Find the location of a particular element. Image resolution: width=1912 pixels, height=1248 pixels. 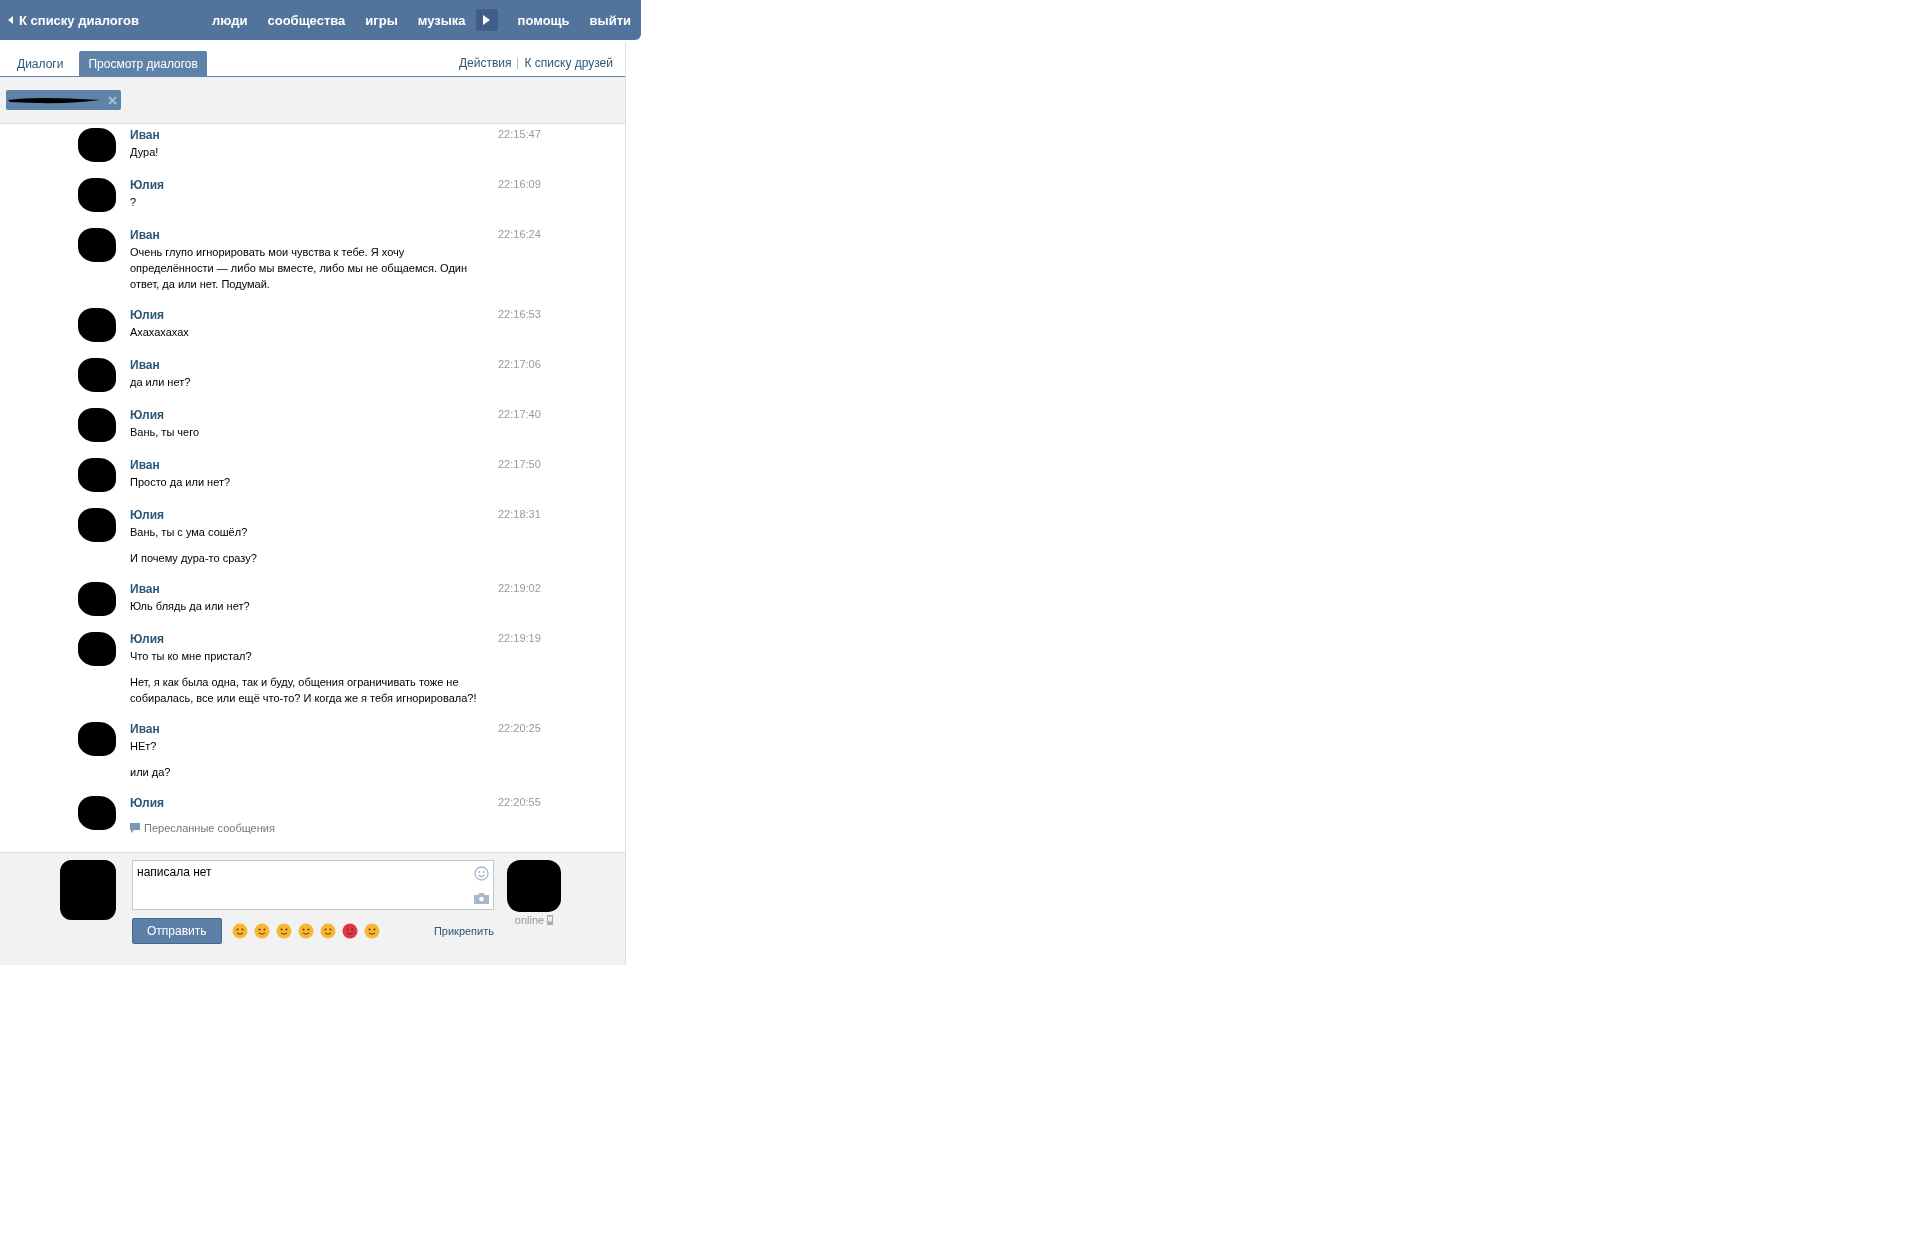

message-text: или да? is located at coordinates (151, 772).